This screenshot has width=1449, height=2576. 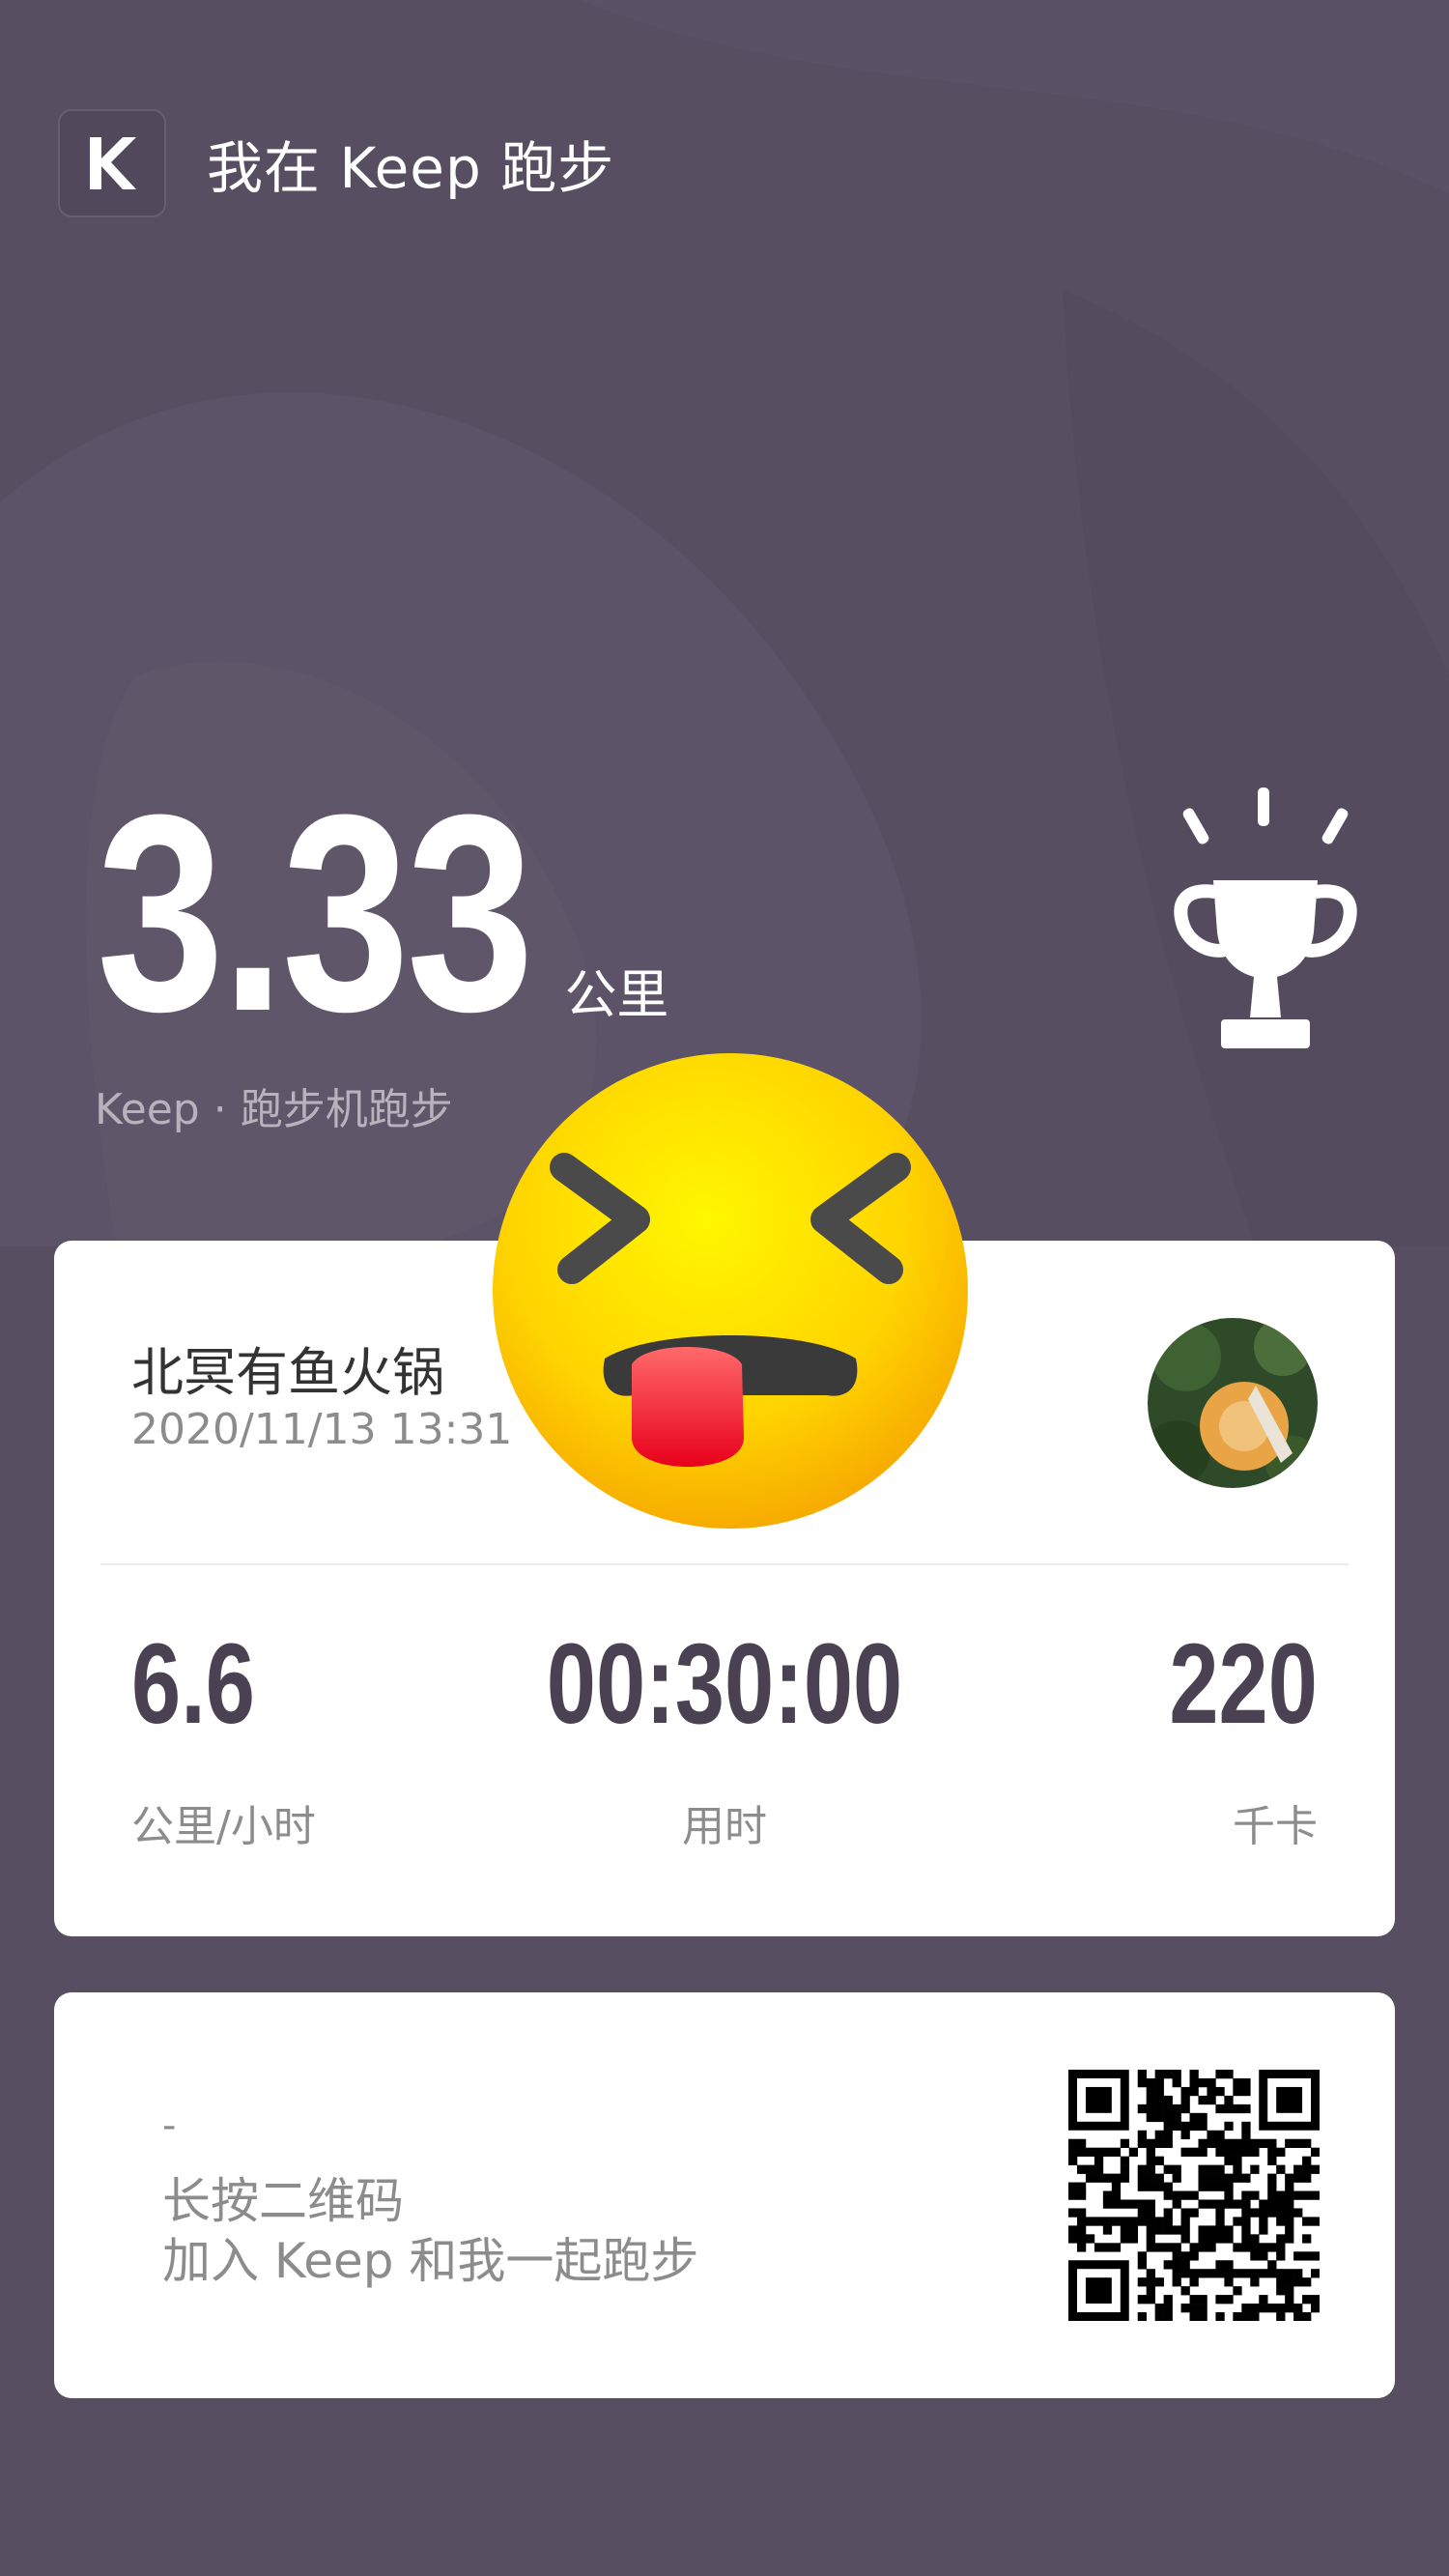 What do you see at coordinates (724, 1684) in the screenshot?
I see `duration-value: 00:30:00` at bounding box center [724, 1684].